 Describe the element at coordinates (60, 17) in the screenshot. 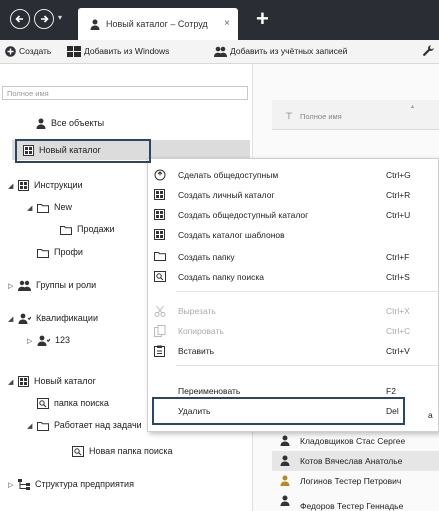

I see `history-dropdown: ▾` at that location.